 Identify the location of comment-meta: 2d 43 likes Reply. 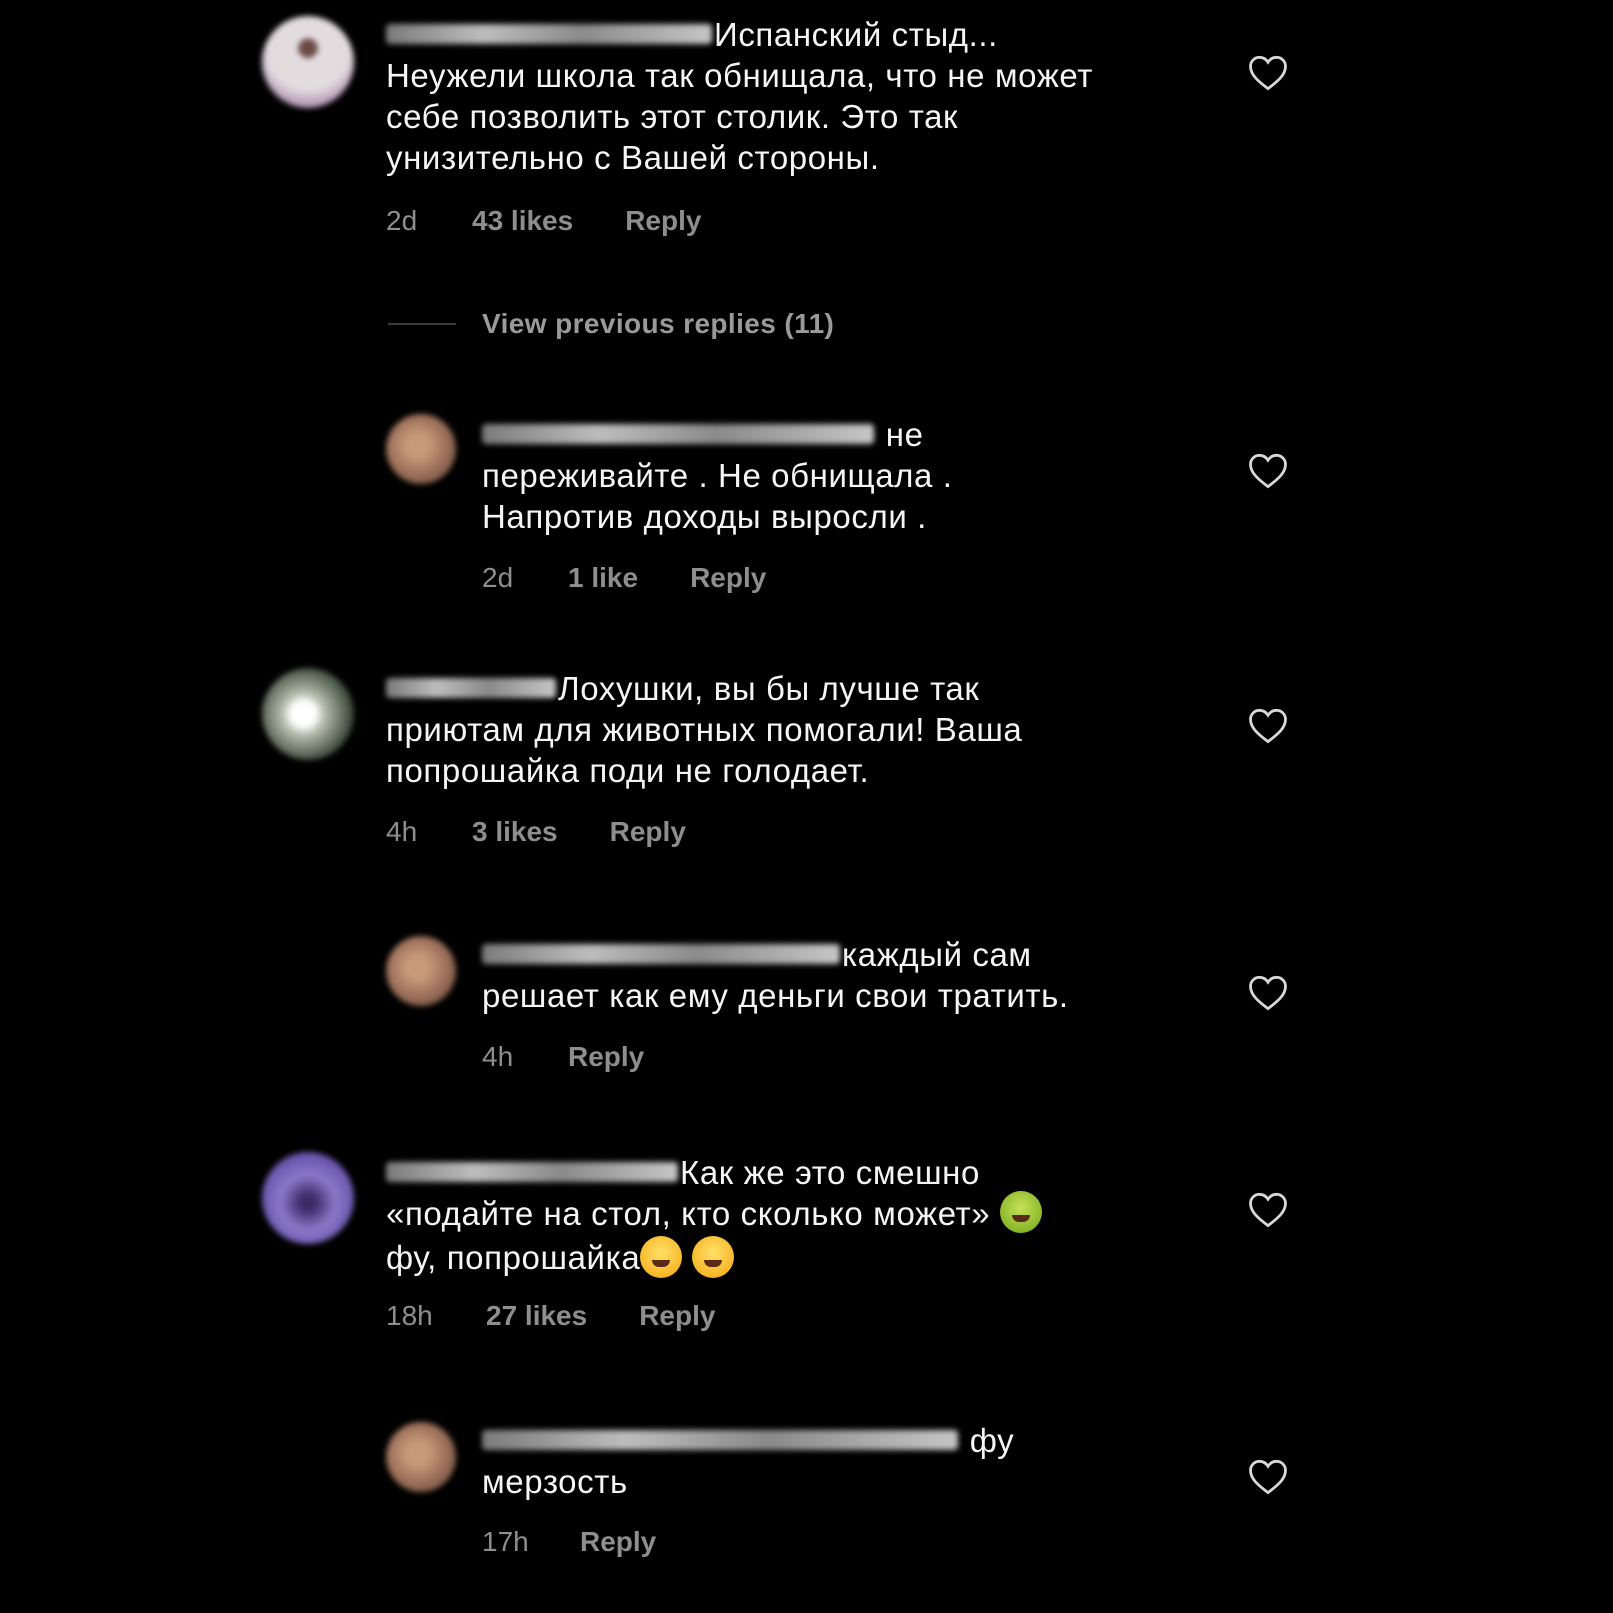
(543, 221).